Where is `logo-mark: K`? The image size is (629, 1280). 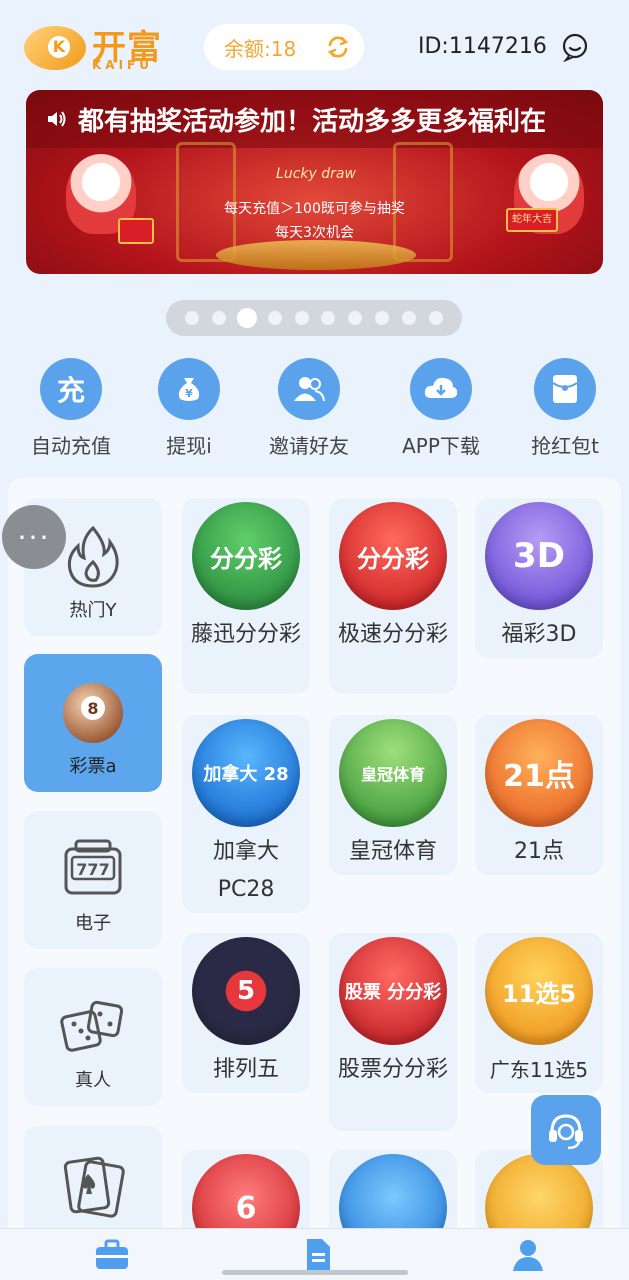
logo-mark: K is located at coordinates (55, 48).